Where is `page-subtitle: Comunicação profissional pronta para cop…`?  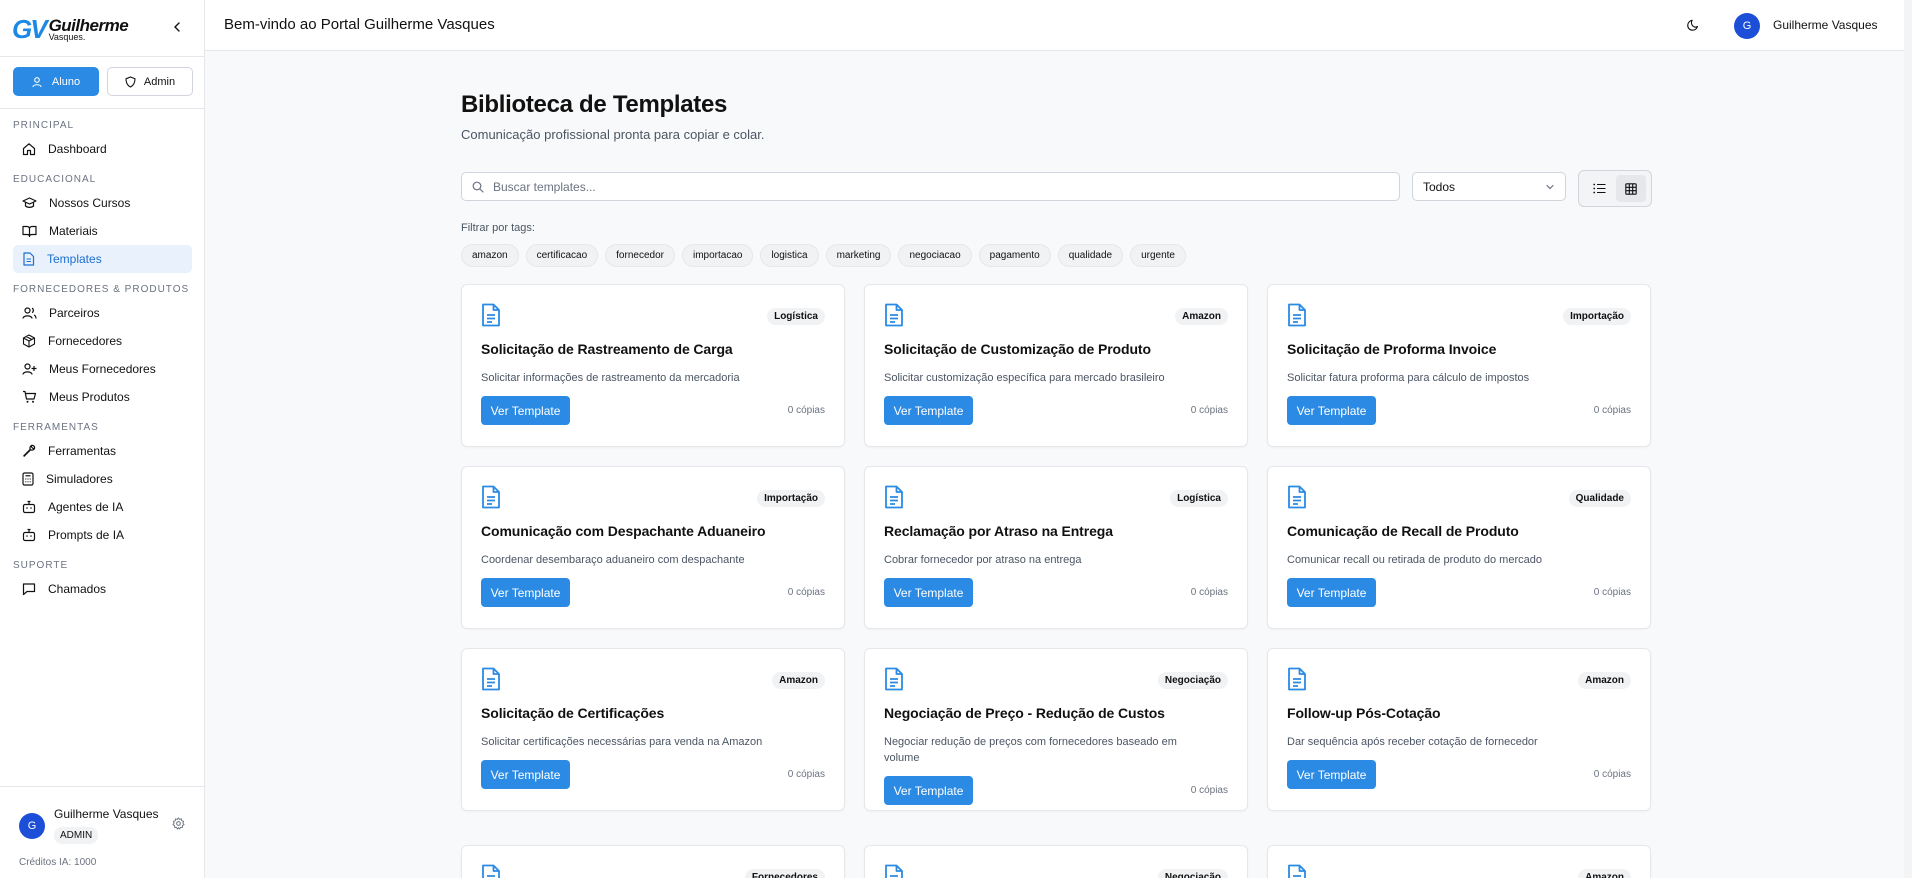
page-subtitle: Comunicação profissional pronta para cop… is located at coordinates (613, 134).